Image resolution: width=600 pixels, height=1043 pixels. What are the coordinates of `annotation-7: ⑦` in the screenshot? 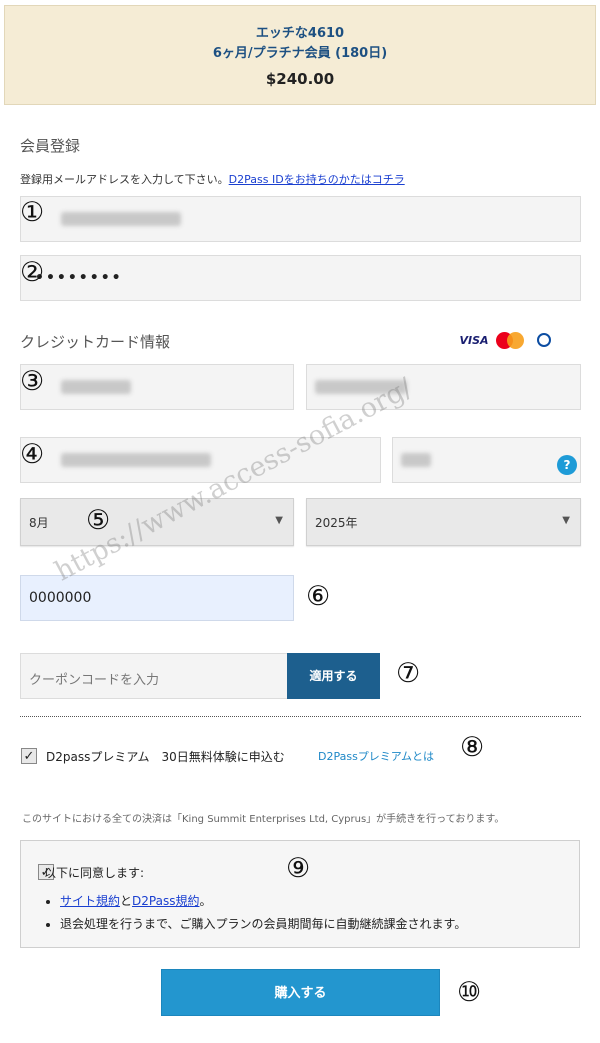 It's located at (408, 673).